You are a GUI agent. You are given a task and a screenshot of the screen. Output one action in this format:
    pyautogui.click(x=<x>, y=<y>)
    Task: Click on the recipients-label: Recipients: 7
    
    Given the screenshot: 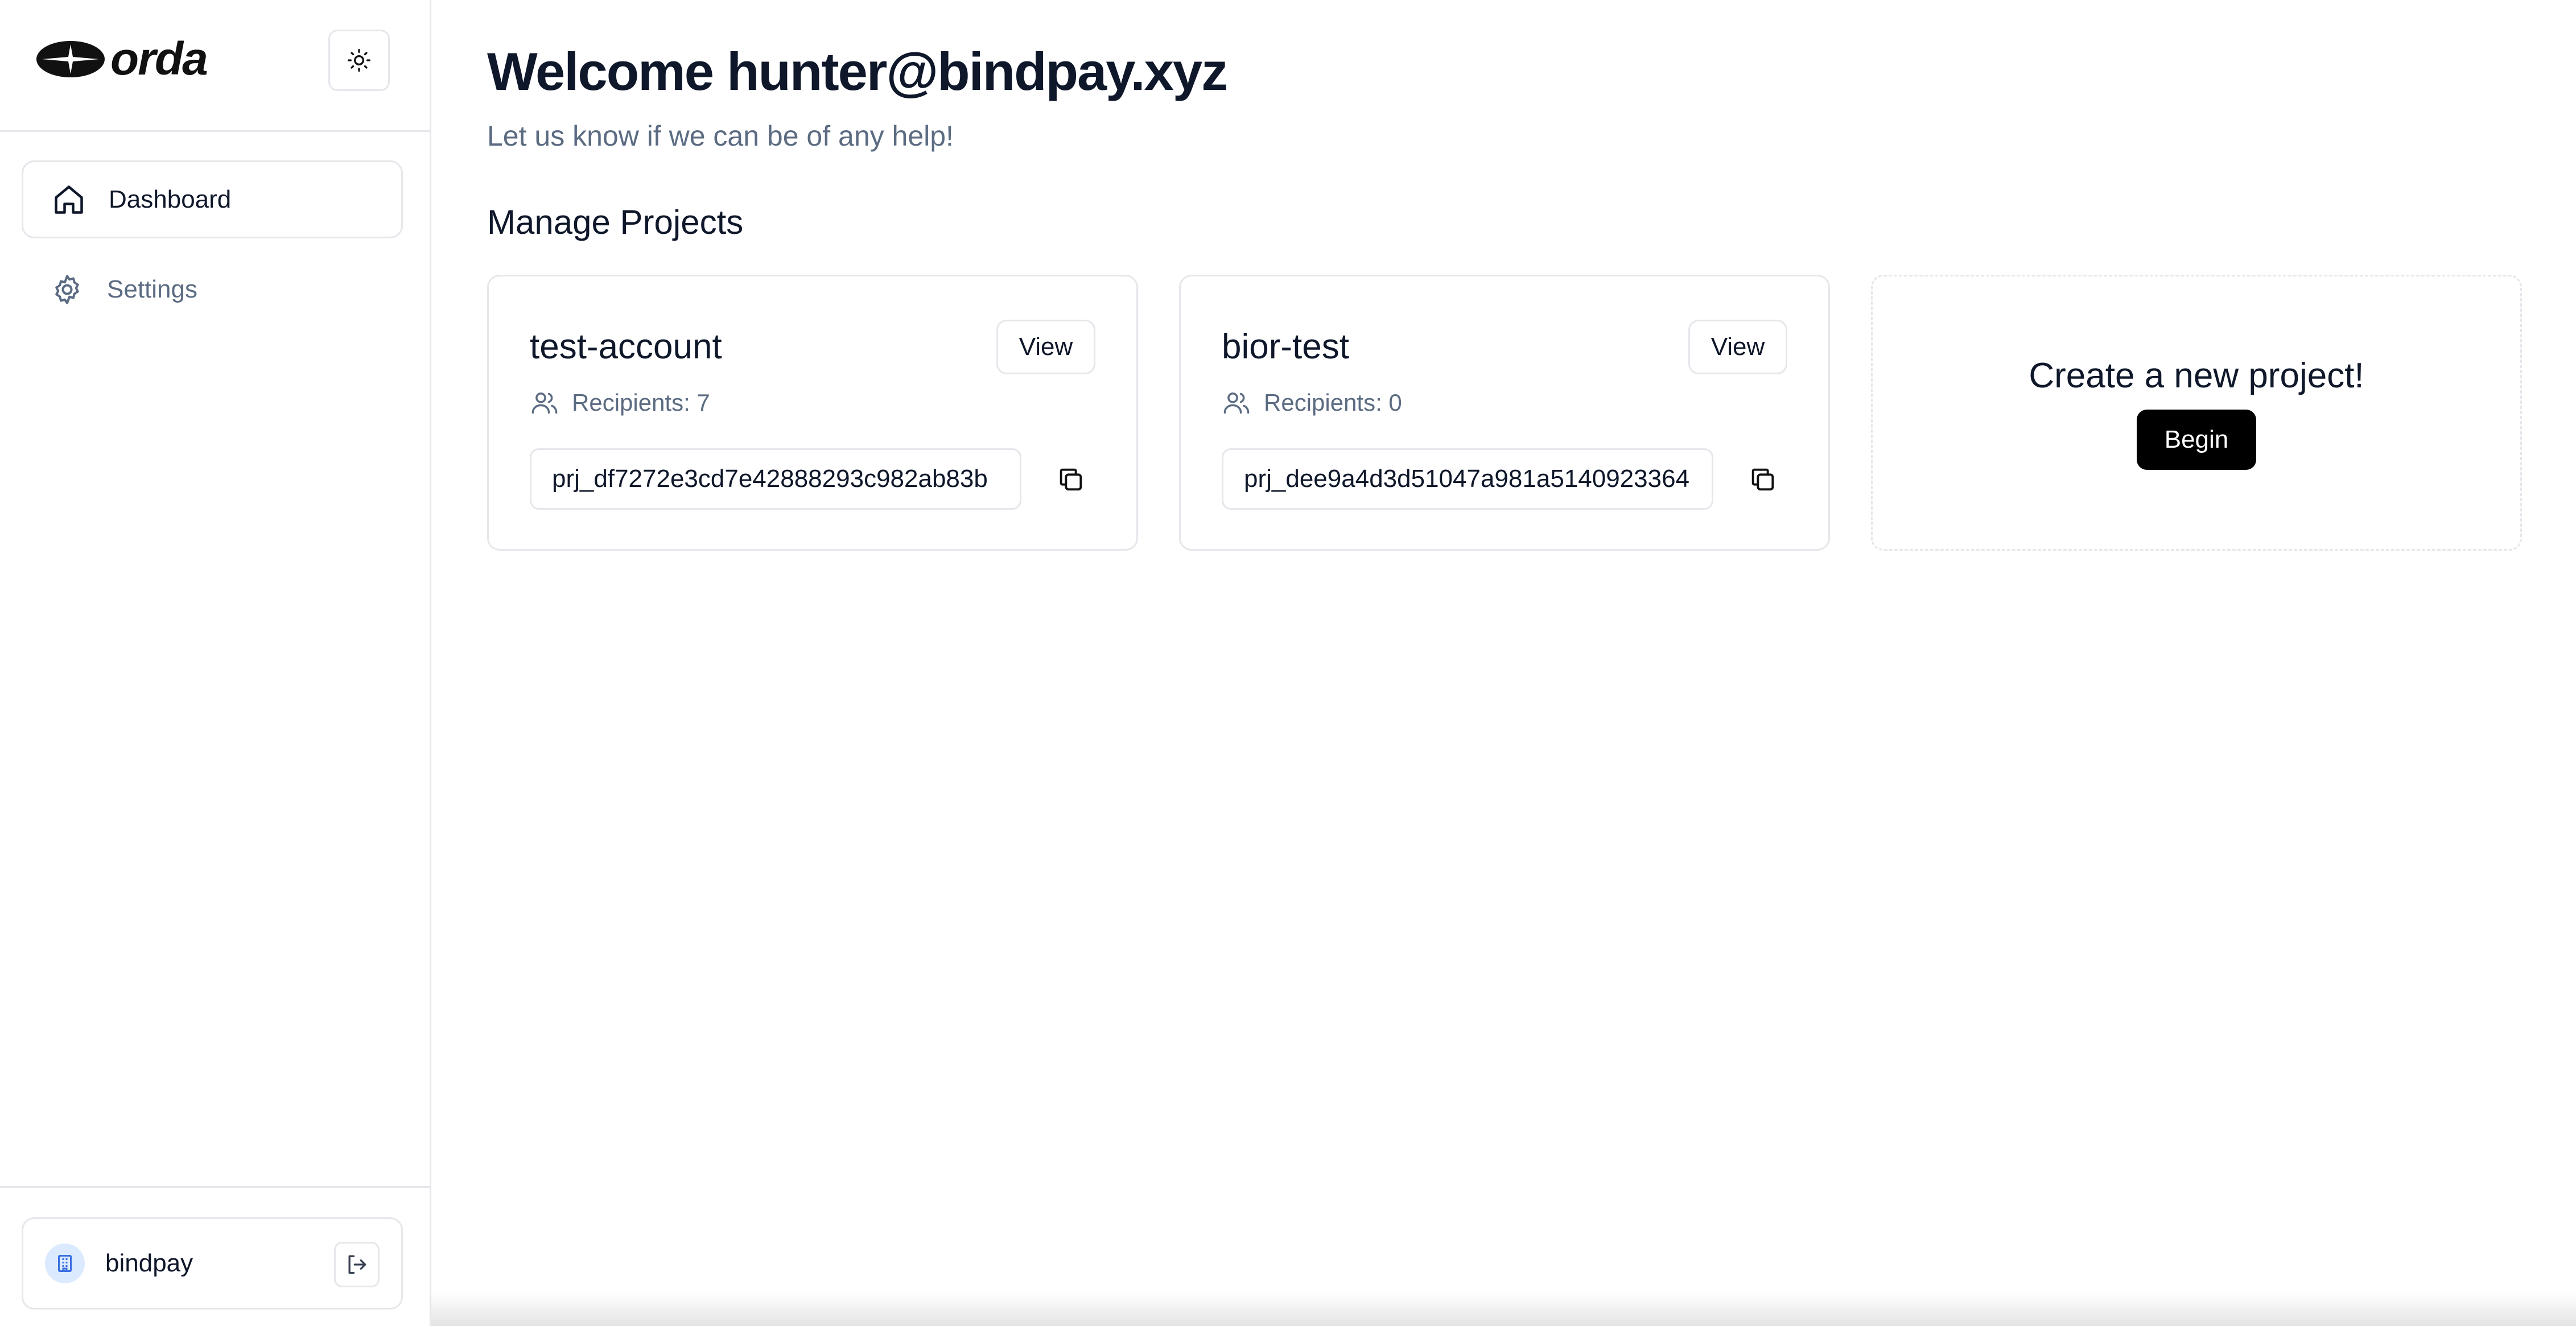 What is the action you would take?
    pyautogui.click(x=641, y=402)
    